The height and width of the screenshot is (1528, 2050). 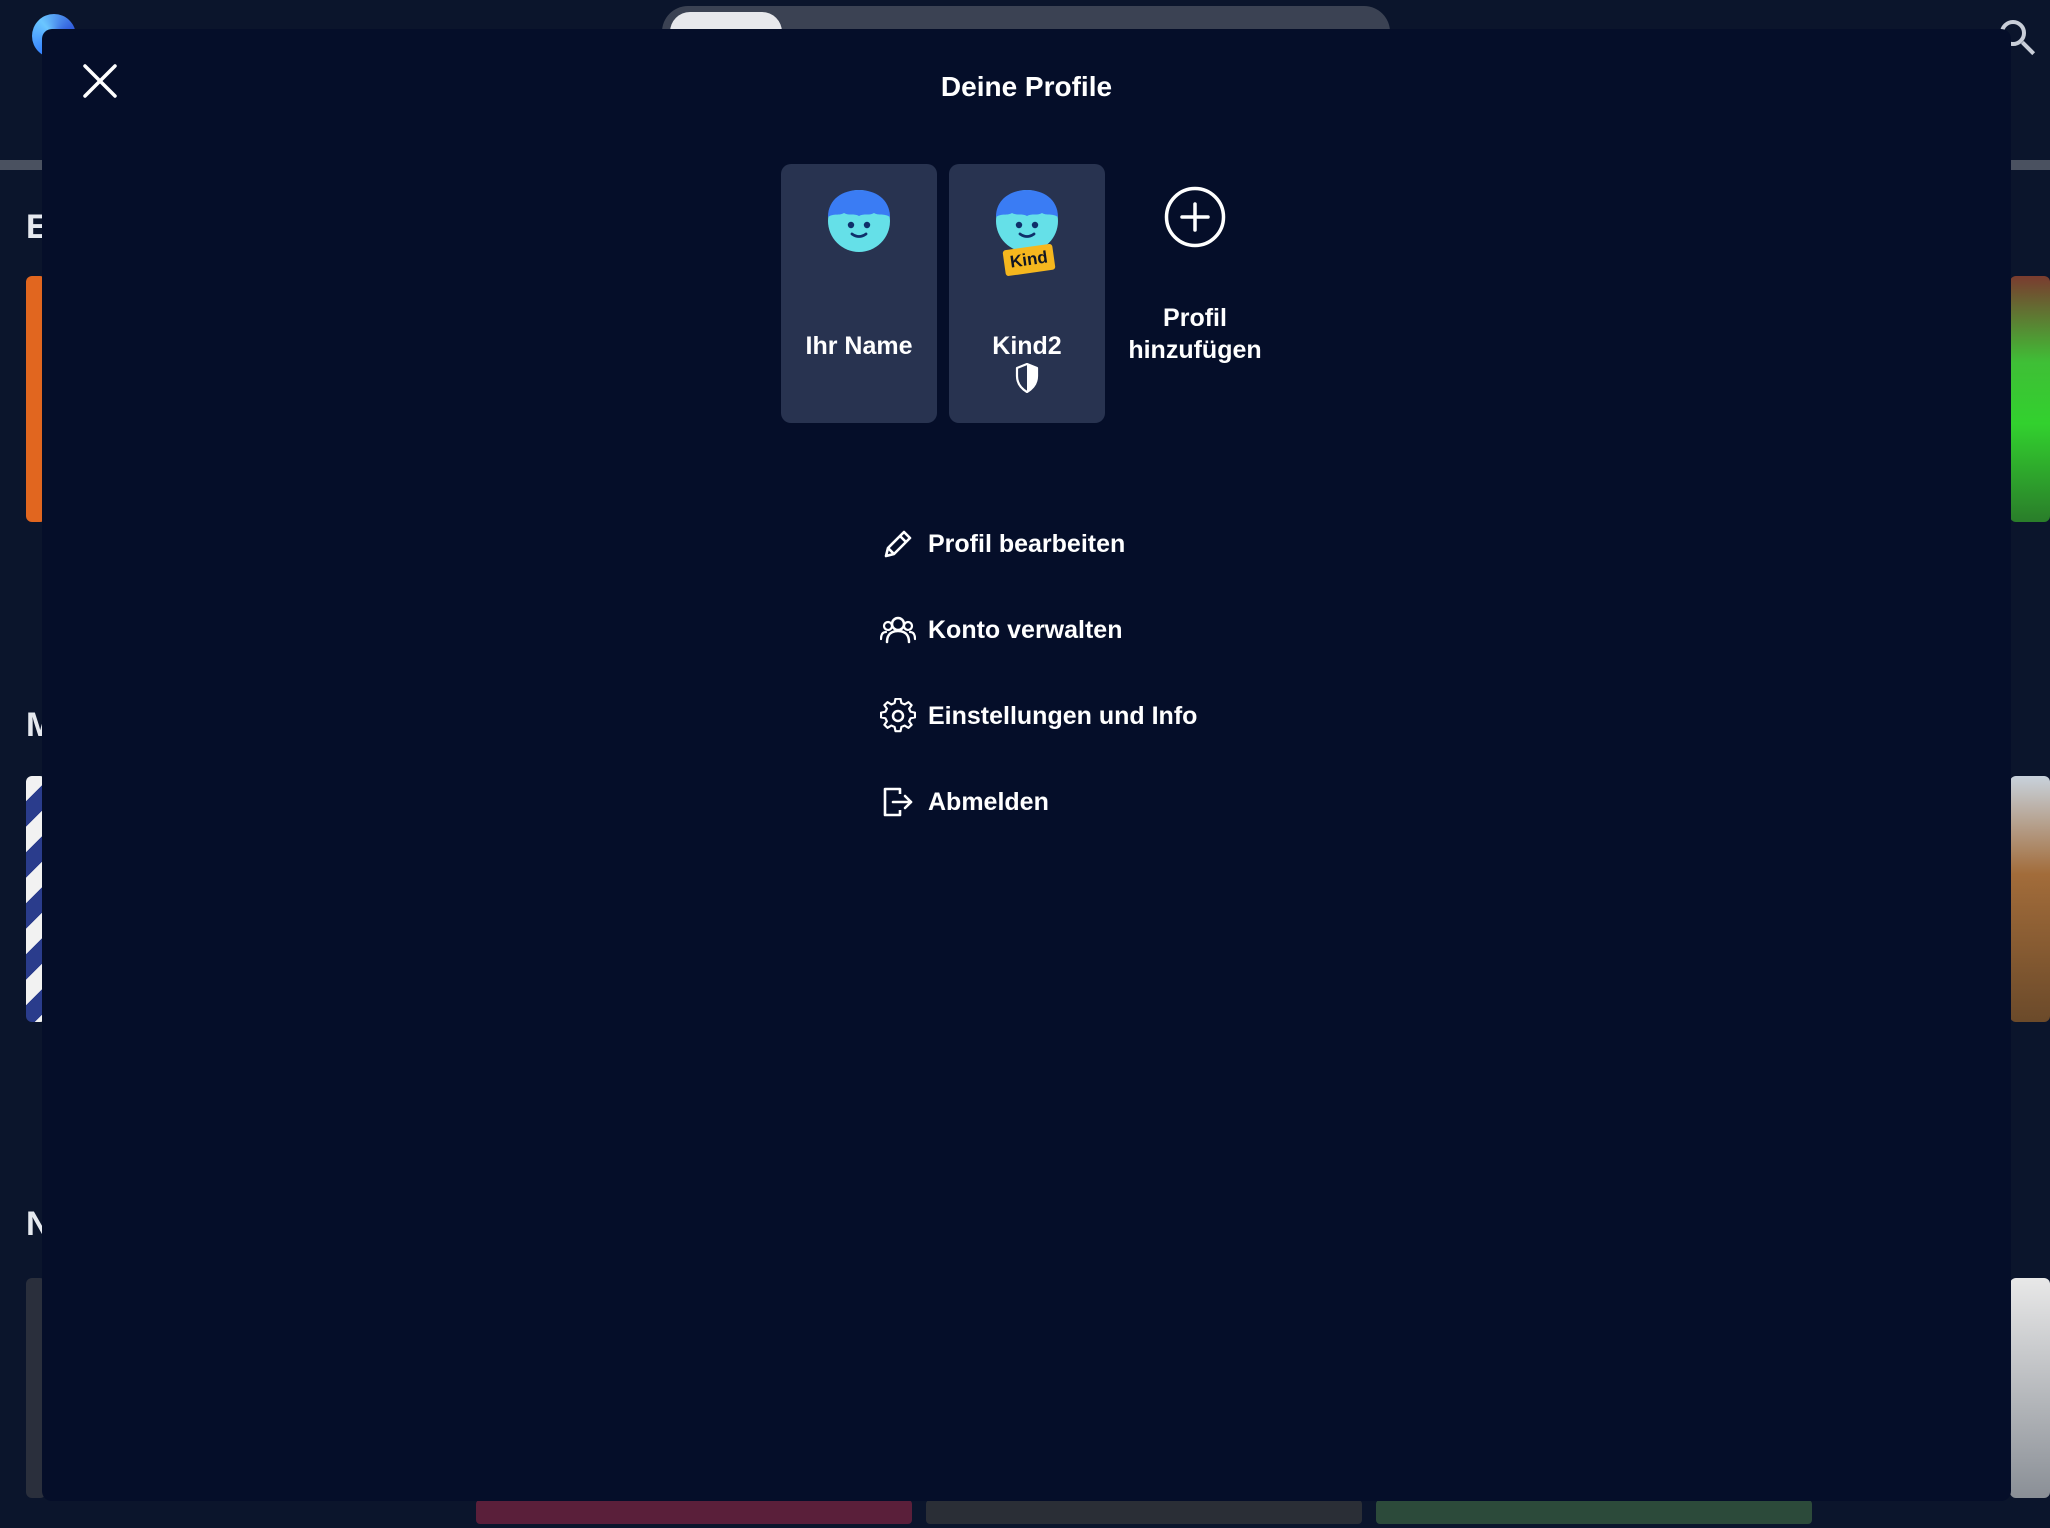 What do you see at coordinates (1027, 293) in the screenshot?
I see `profile-card-kind2: Kind Kind2` at bounding box center [1027, 293].